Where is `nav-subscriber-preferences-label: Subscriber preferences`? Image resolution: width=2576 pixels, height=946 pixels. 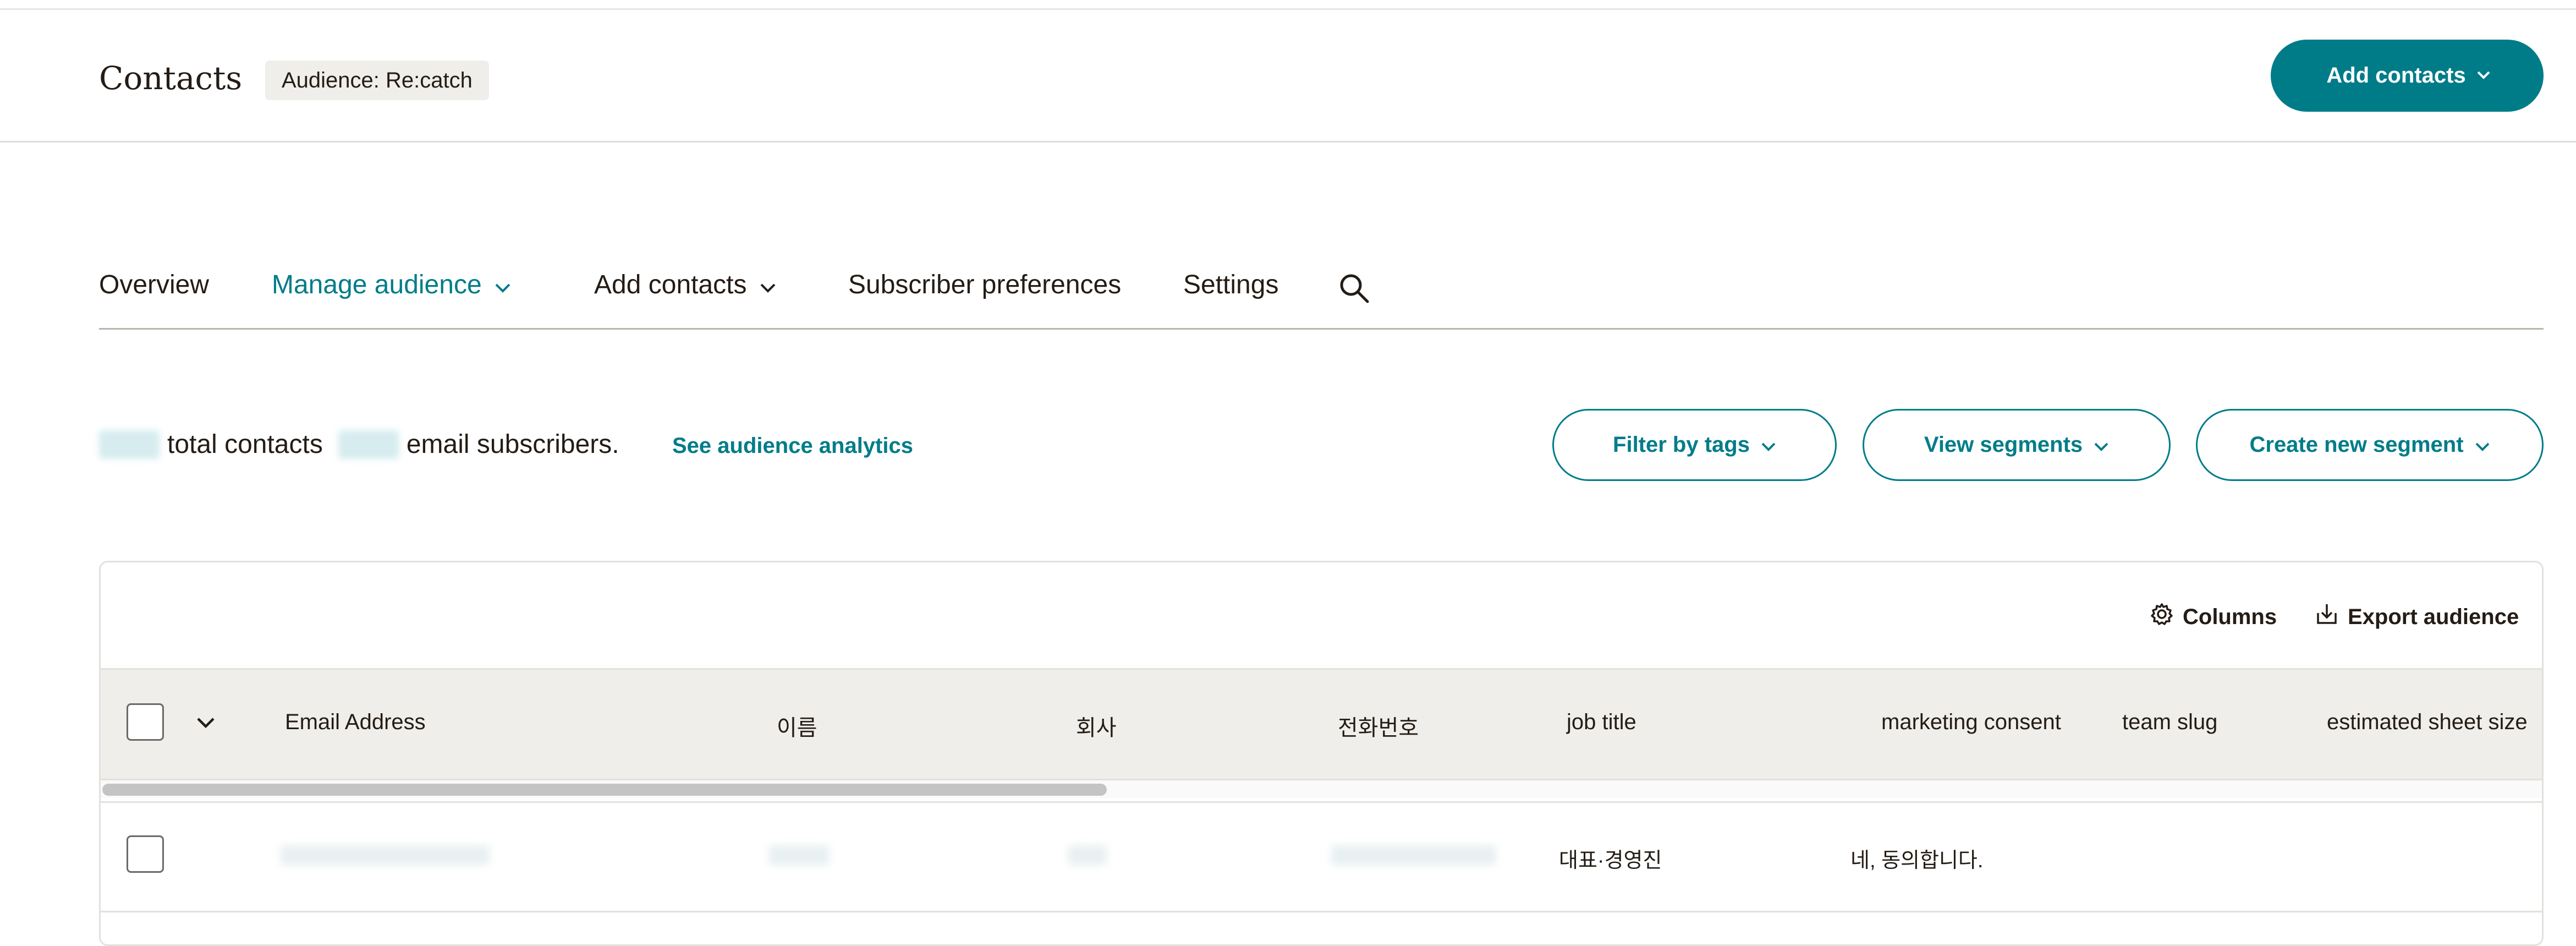 nav-subscriber-preferences-label: Subscriber preferences is located at coordinates (985, 284).